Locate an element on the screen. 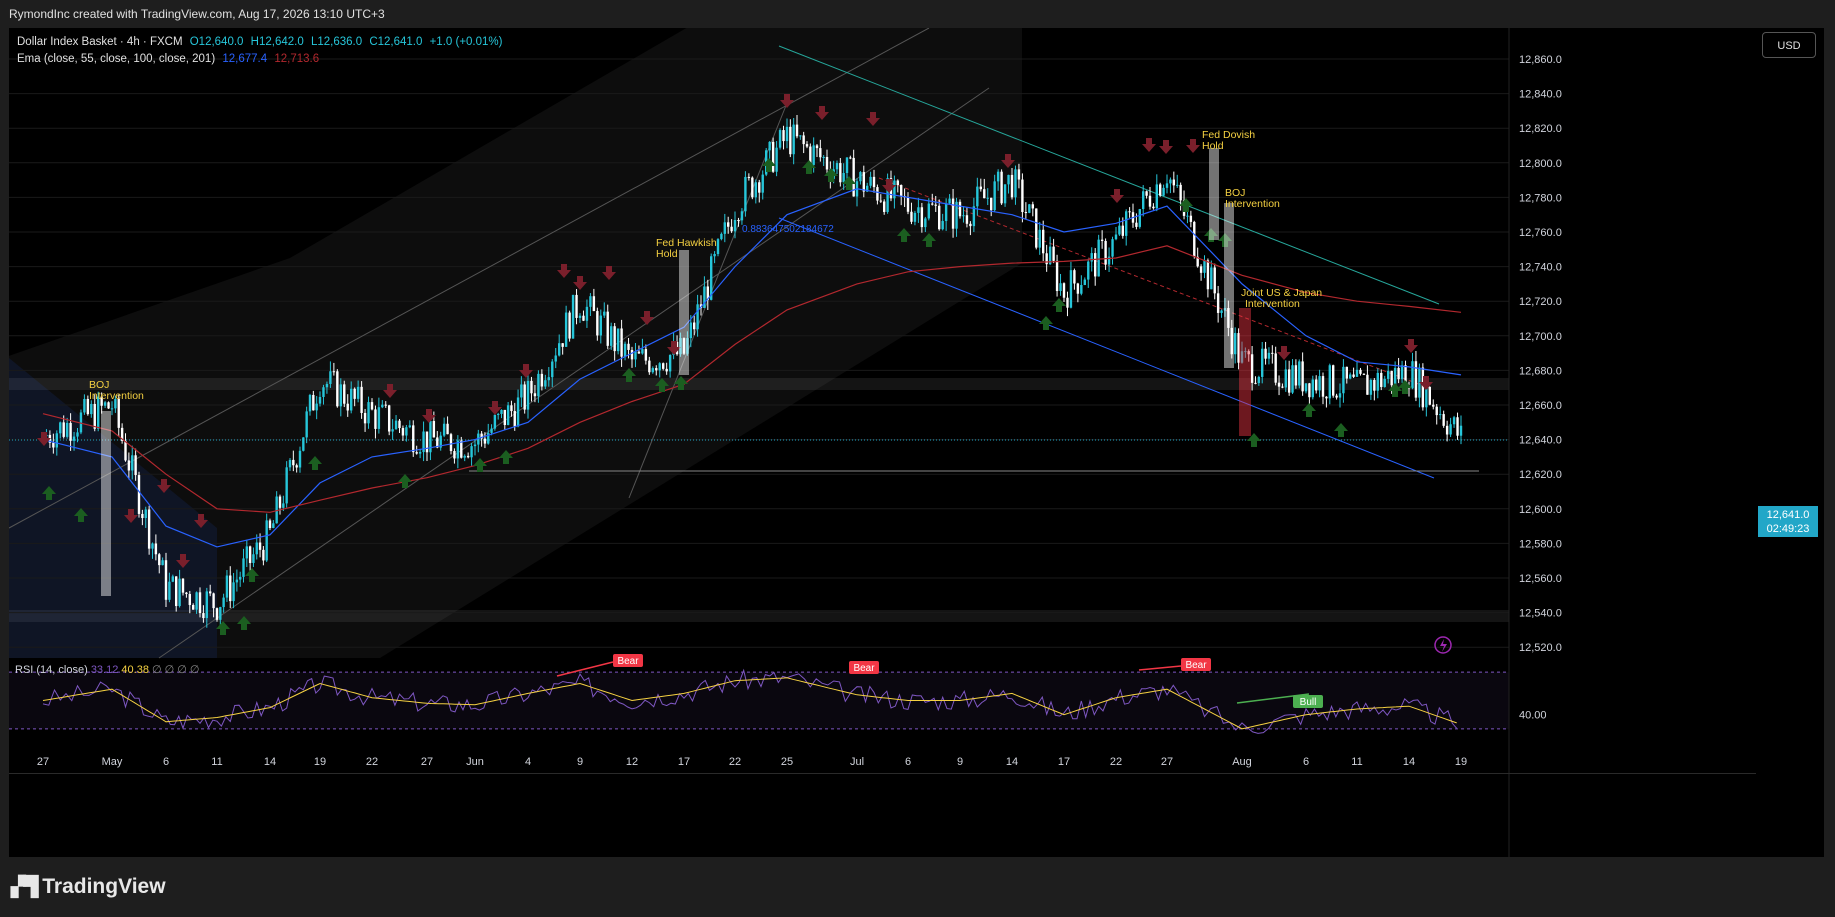  time-axis-label: 27 is located at coordinates (1167, 762).